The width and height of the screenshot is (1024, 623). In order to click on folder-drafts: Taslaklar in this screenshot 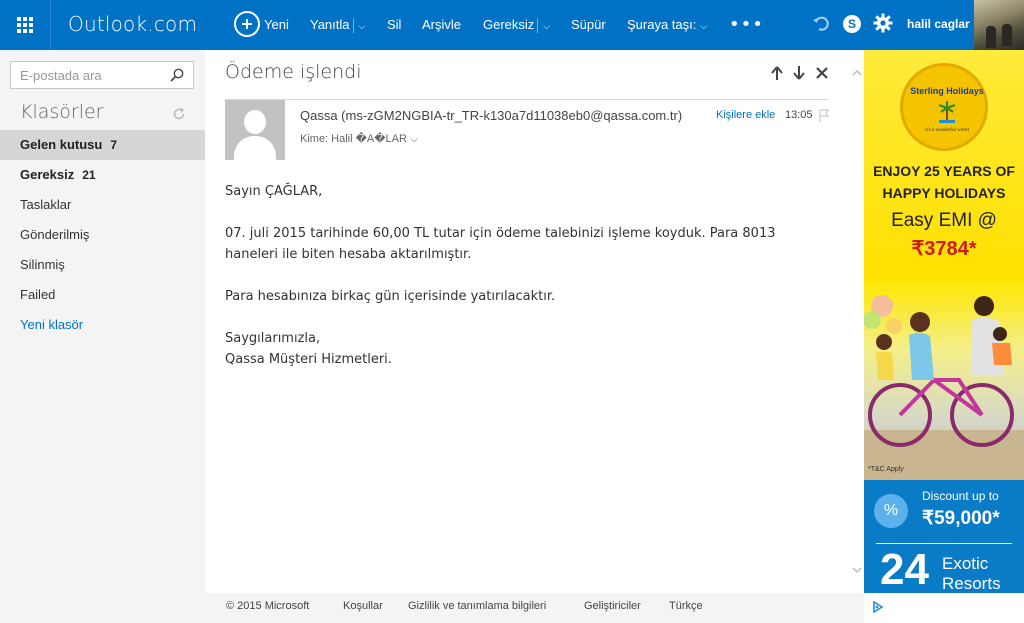, I will do `click(102, 205)`.